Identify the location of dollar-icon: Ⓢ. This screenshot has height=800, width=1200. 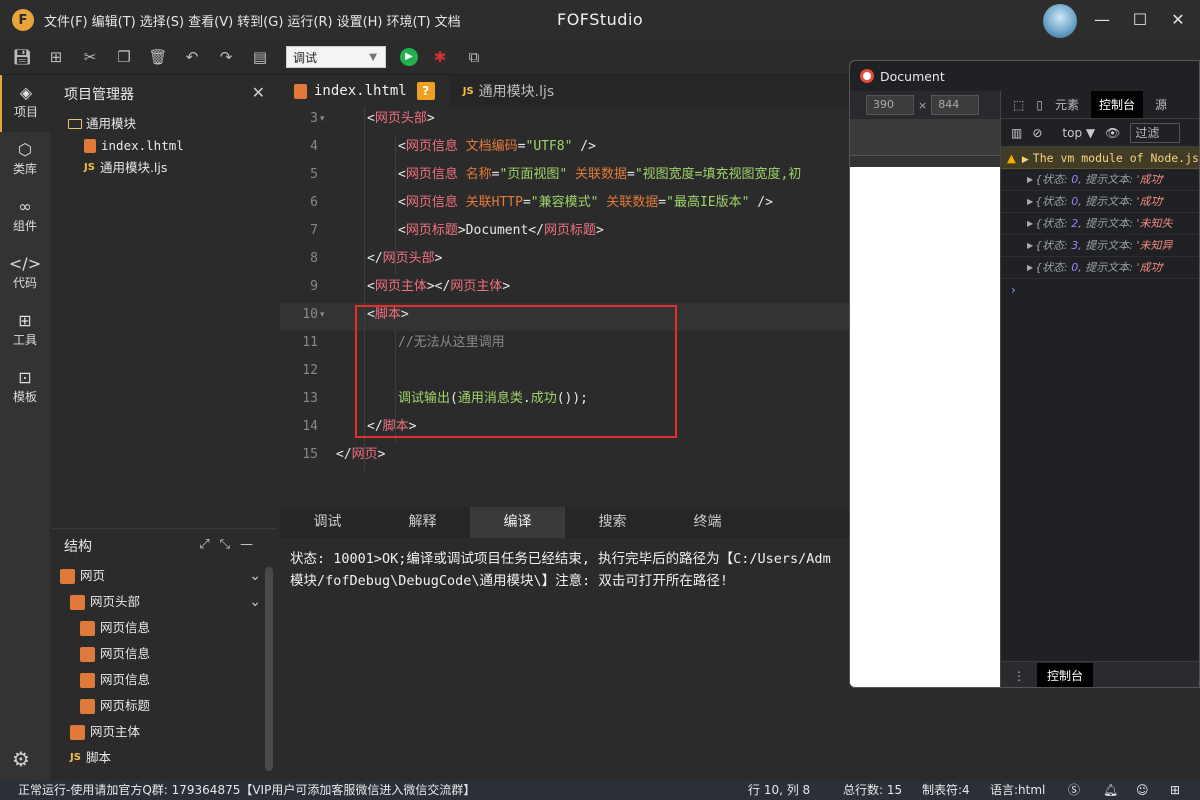
(1074, 790).